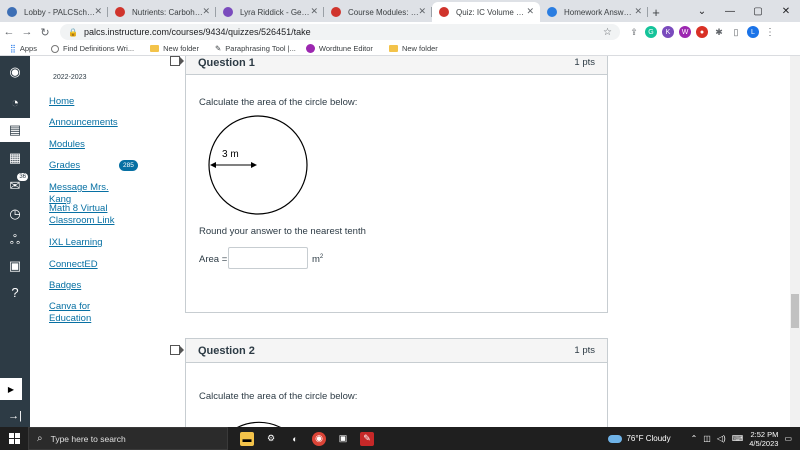 The height and width of the screenshot is (450, 800). I want to click on camera-icon: ▣, so click(343, 439).